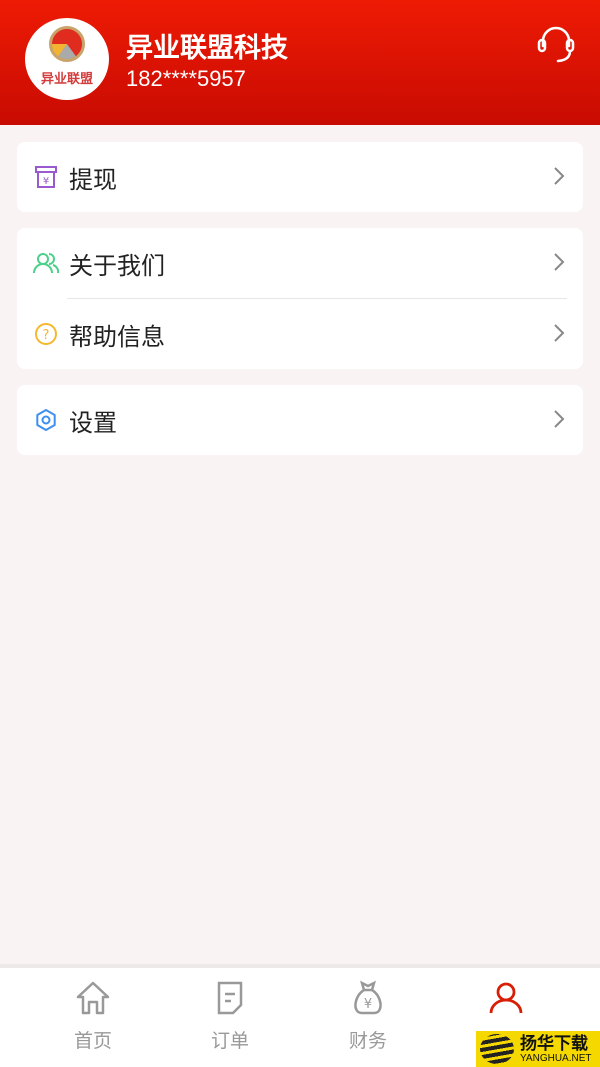 The width and height of the screenshot is (600, 1067). I want to click on help-circle-icon: ?, so click(46, 334).